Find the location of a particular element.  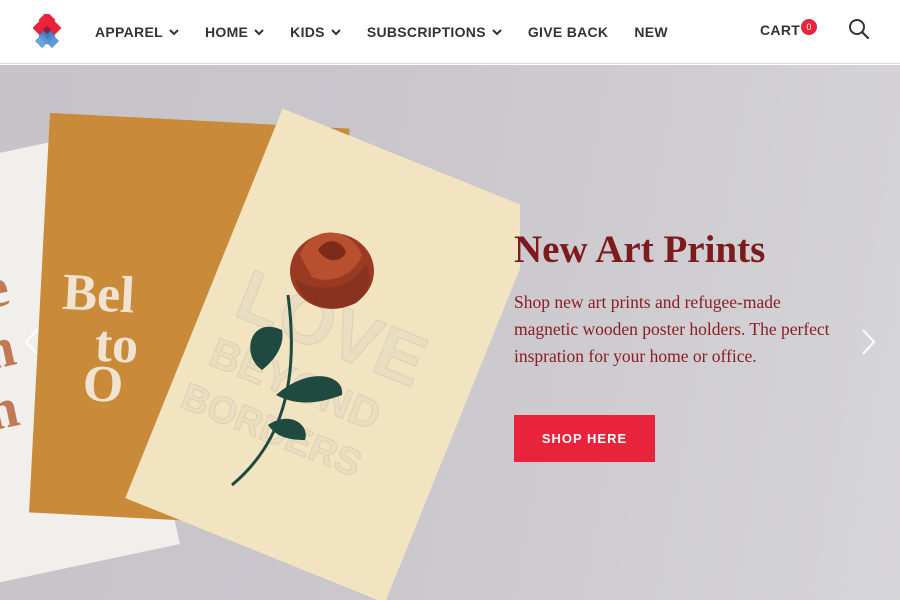

nav-item-subscriptions: SUBSCRIPTIONS is located at coordinates (434, 32).